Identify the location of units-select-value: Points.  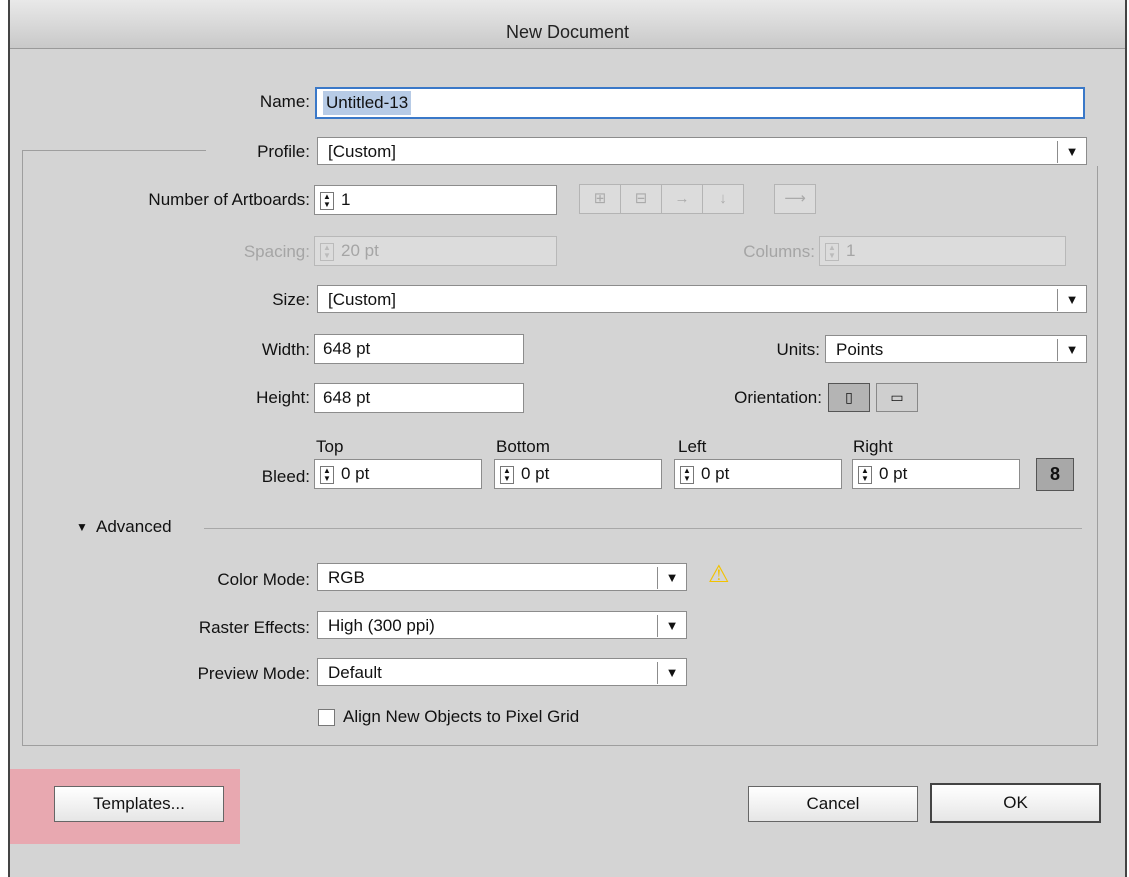
(860, 349).